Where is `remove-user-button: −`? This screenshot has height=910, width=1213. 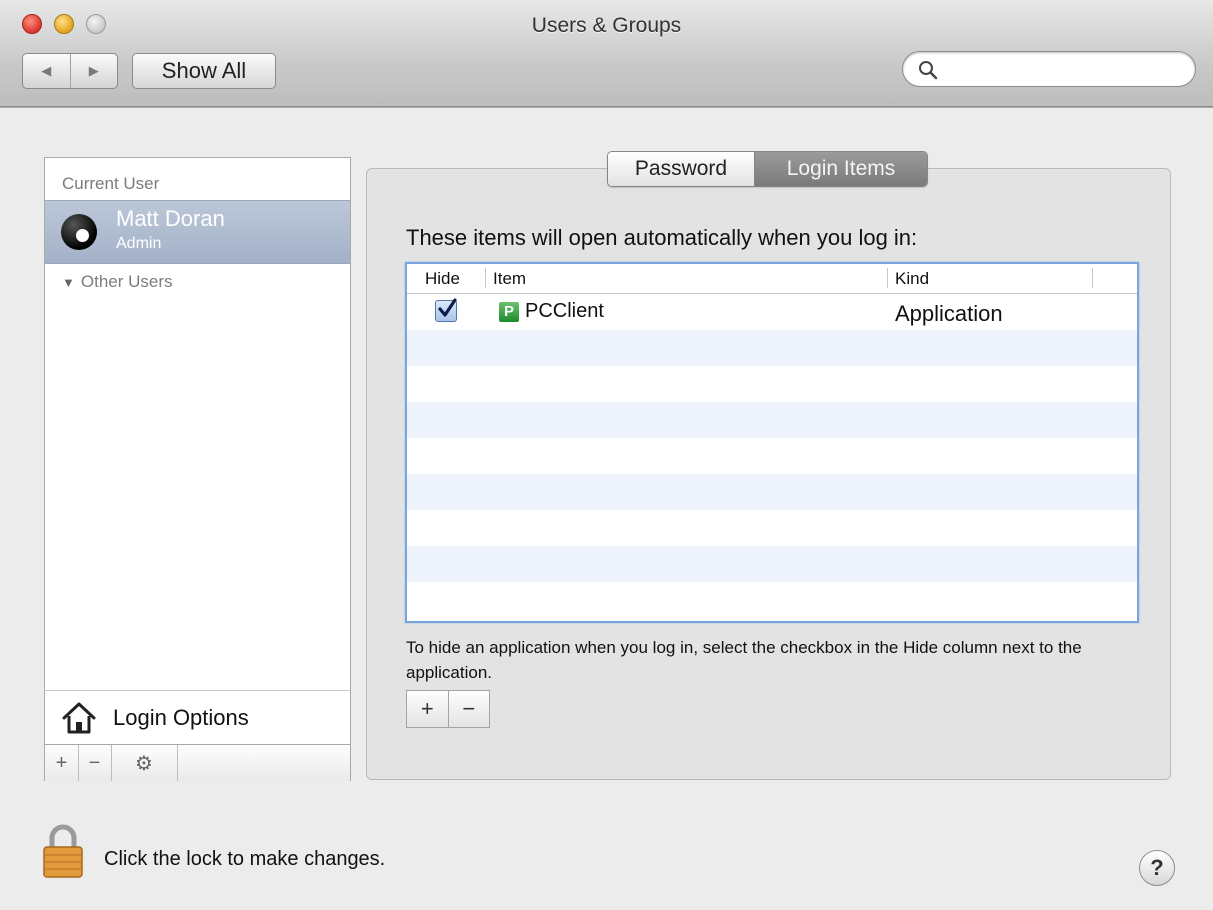 remove-user-button: − is located at coordinates (95, 763).